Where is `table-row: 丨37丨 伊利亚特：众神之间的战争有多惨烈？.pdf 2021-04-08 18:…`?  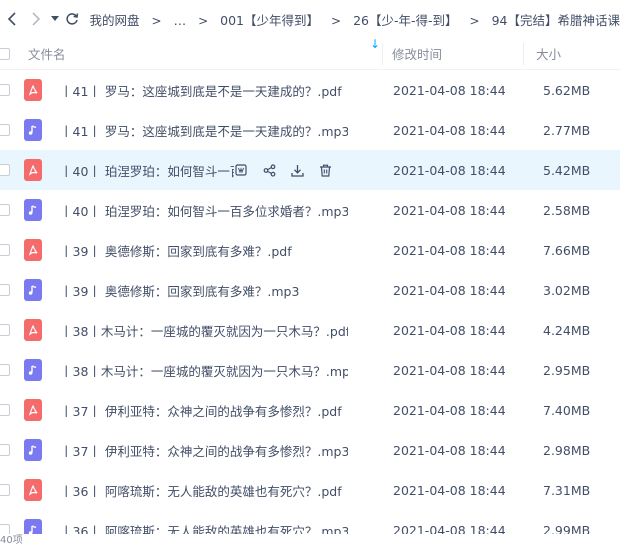
table-row: 丨37丨 伊利亚特：众神之间的战争有多惨烈？.pdf 2021-04-08 18:… is located at coordinates (310, 410).